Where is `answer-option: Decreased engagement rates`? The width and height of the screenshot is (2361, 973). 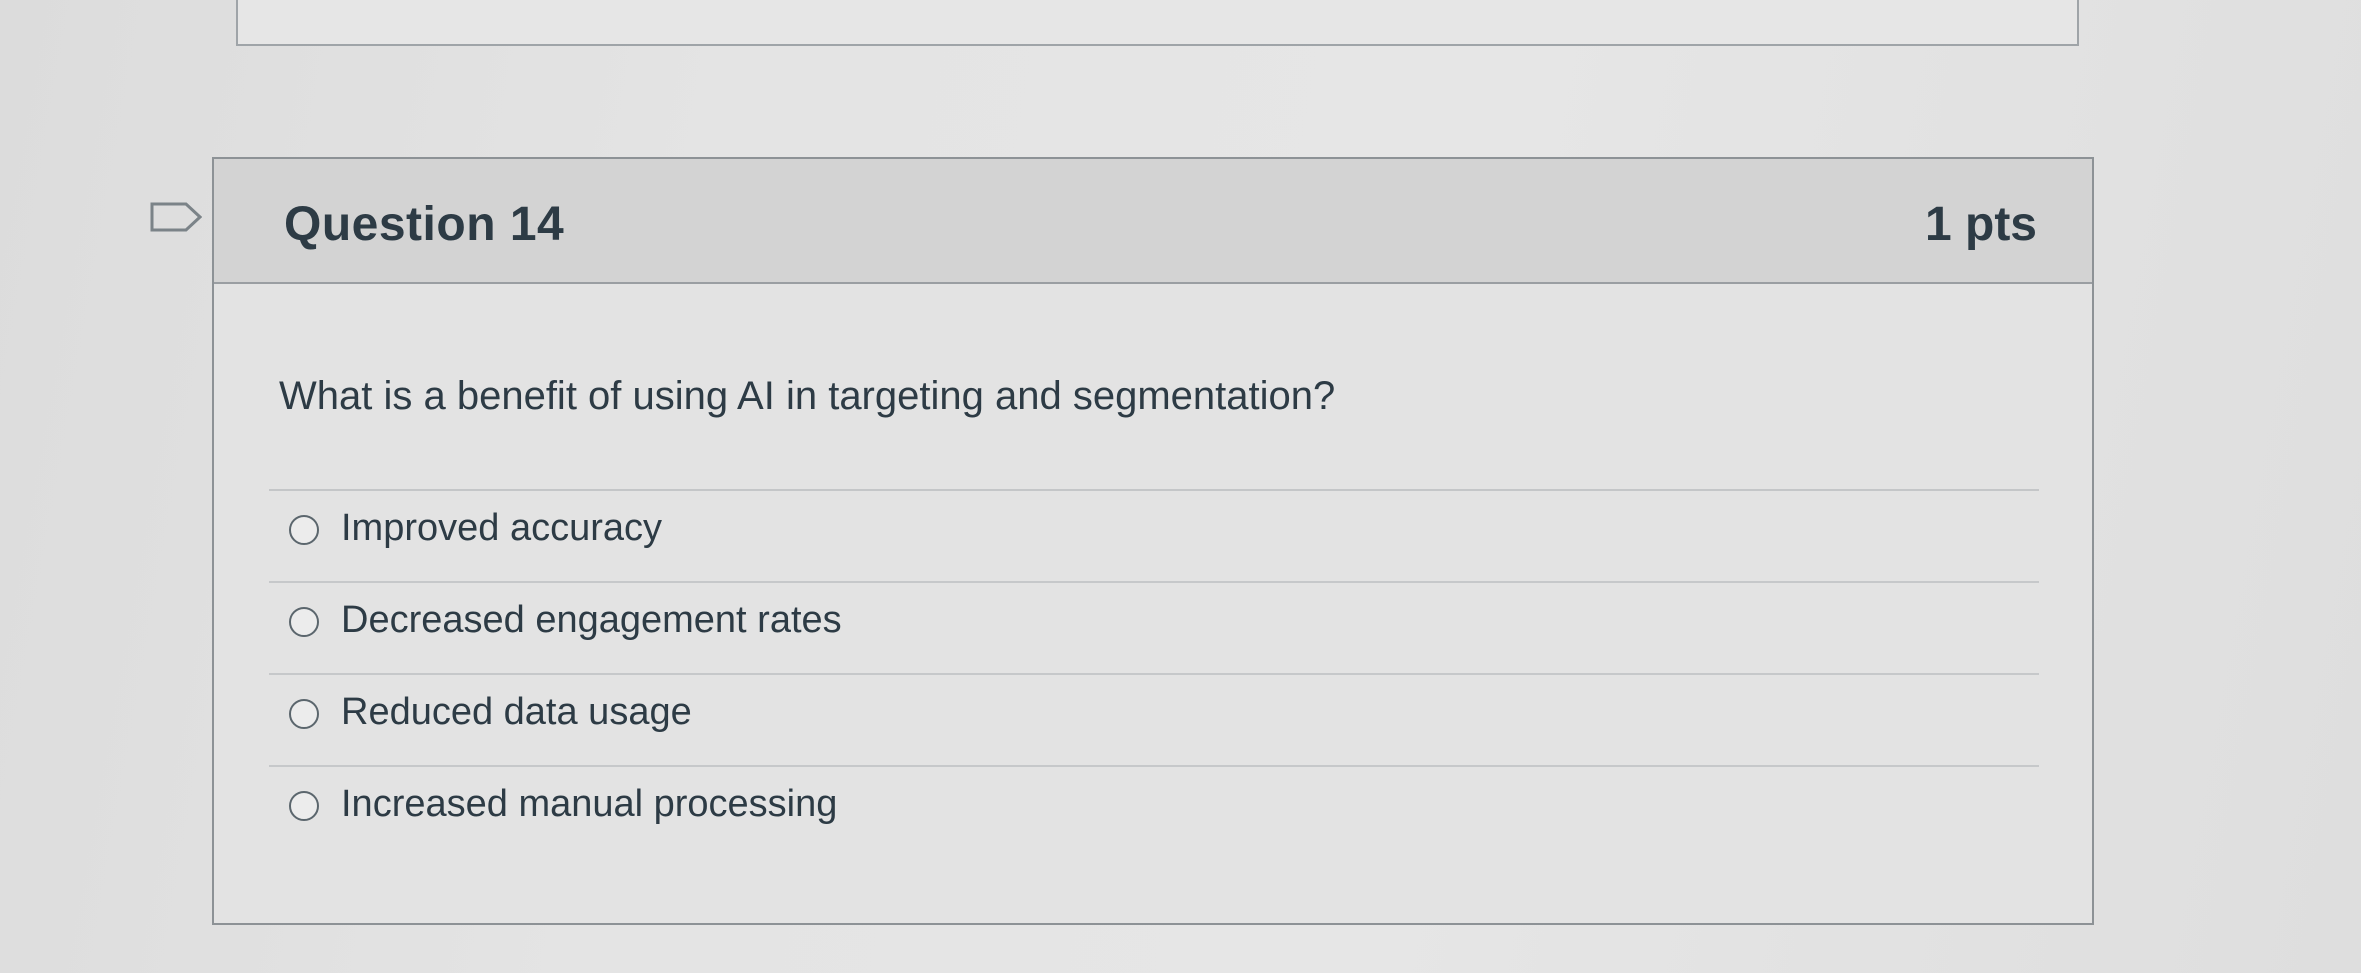 answer-option: Decreased engagement rates is located at coordinates (1154, 629).